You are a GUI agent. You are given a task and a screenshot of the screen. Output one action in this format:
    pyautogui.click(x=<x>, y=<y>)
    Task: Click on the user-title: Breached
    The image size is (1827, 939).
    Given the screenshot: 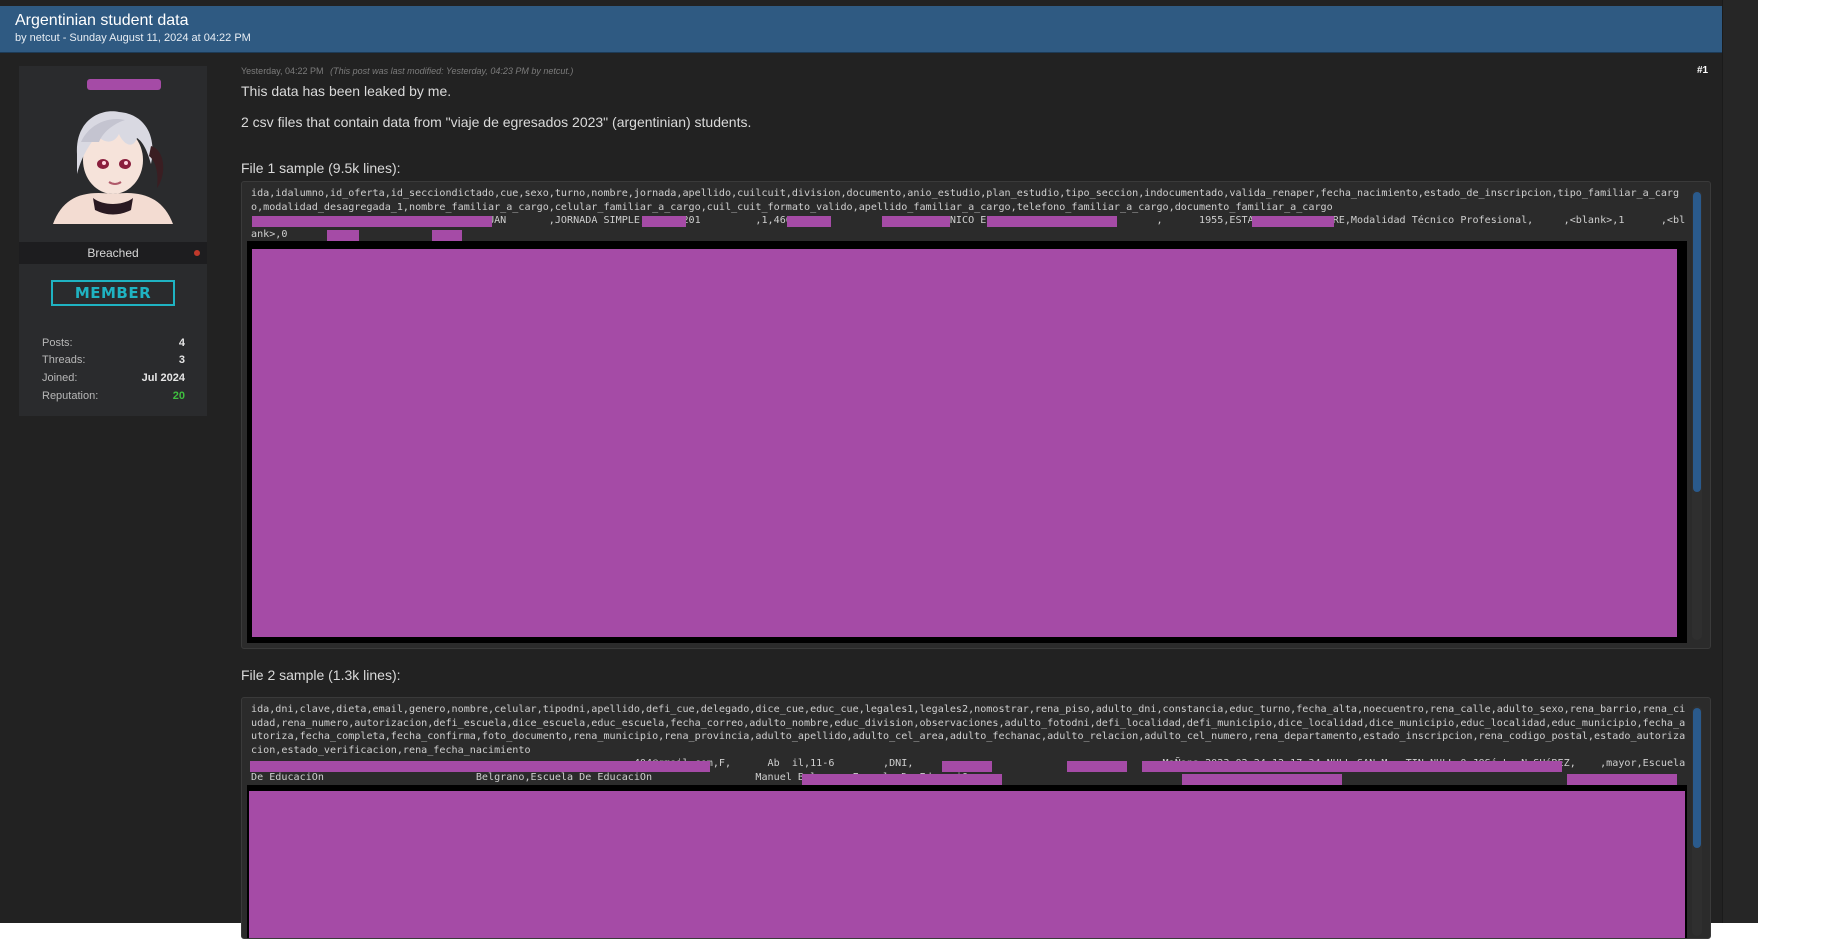 What is the action you would take?
    pyautogui.click(x=113, y=253)
    